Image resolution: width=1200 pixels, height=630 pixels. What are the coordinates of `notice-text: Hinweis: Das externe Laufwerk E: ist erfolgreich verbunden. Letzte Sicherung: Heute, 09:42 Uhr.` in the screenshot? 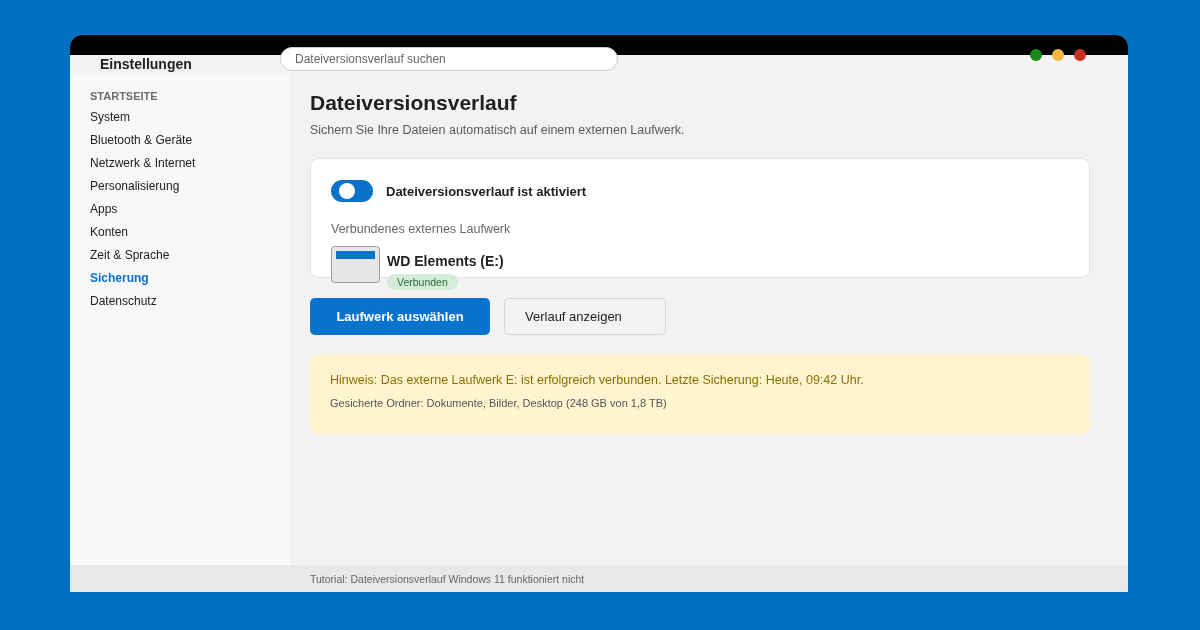 It's located at (597, 380).